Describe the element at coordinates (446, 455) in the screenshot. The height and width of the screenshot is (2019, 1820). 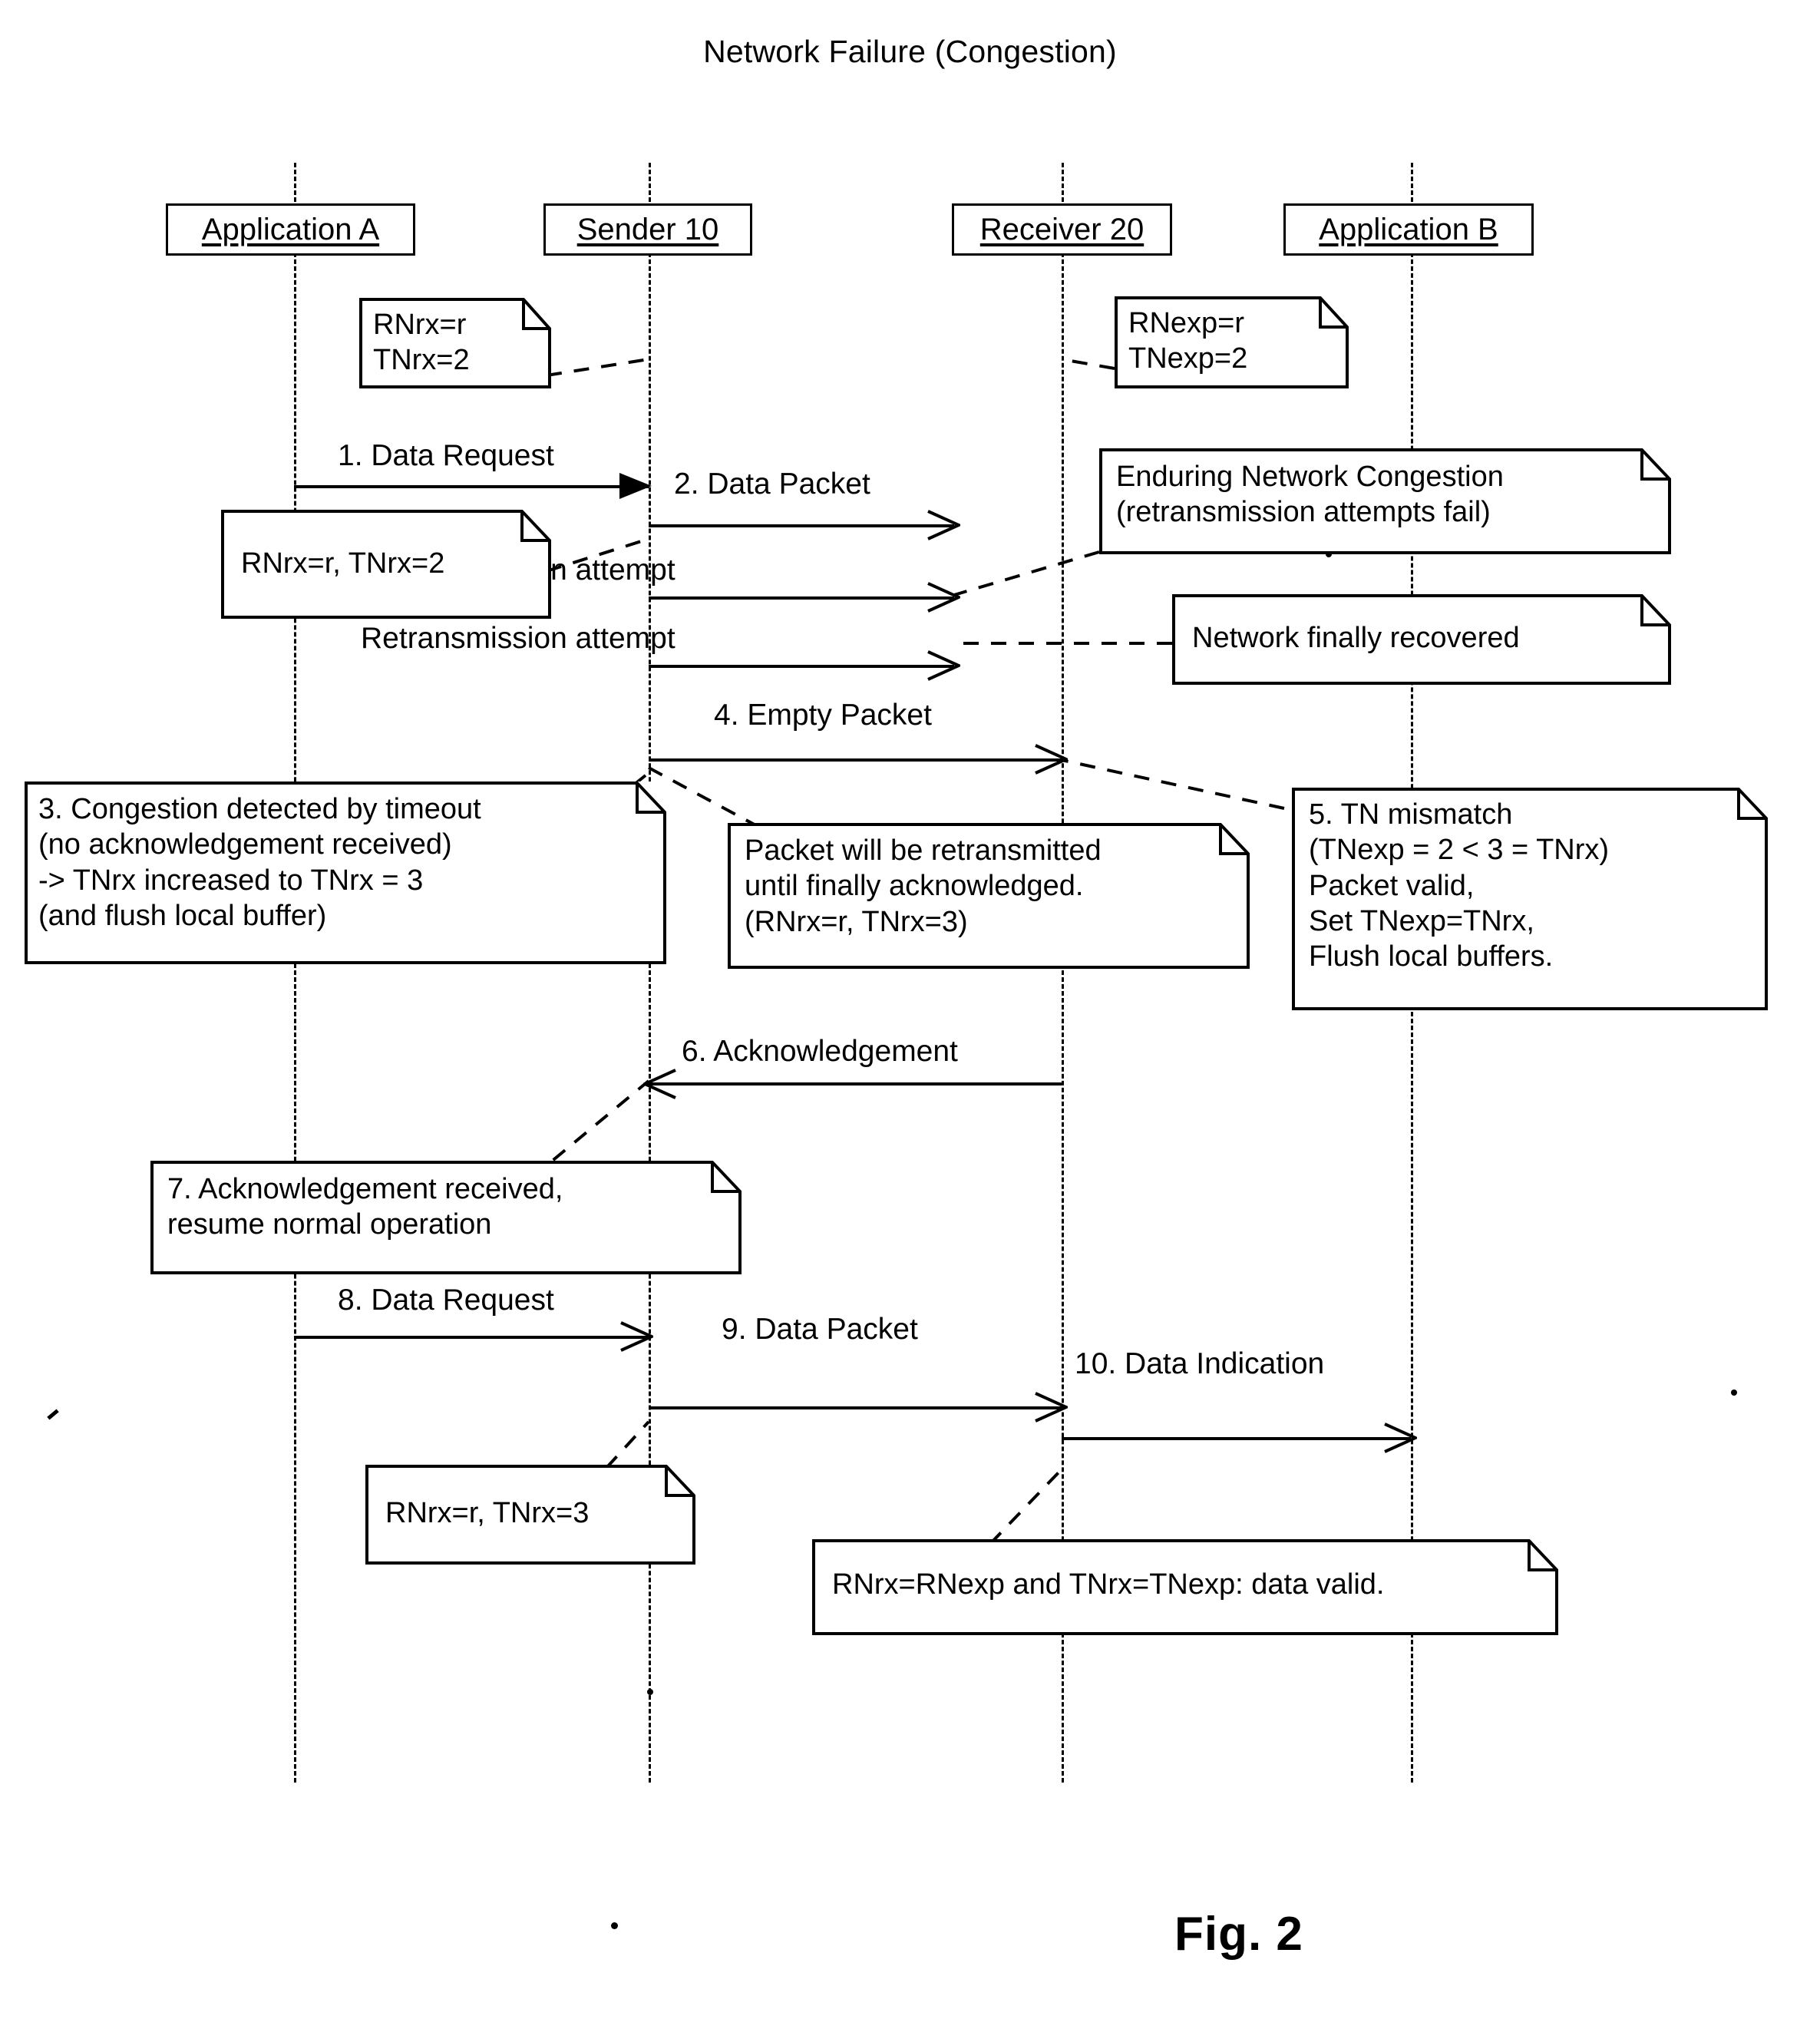
I see `message-label-1-data-request: 1. Data Request` at that location.